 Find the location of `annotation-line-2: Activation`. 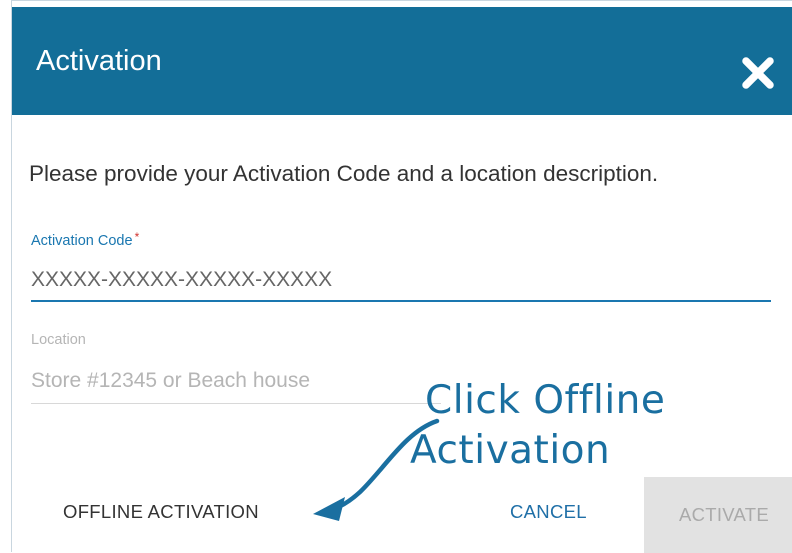

annotation-line-2: Activation is located at coordinates (510, 450).